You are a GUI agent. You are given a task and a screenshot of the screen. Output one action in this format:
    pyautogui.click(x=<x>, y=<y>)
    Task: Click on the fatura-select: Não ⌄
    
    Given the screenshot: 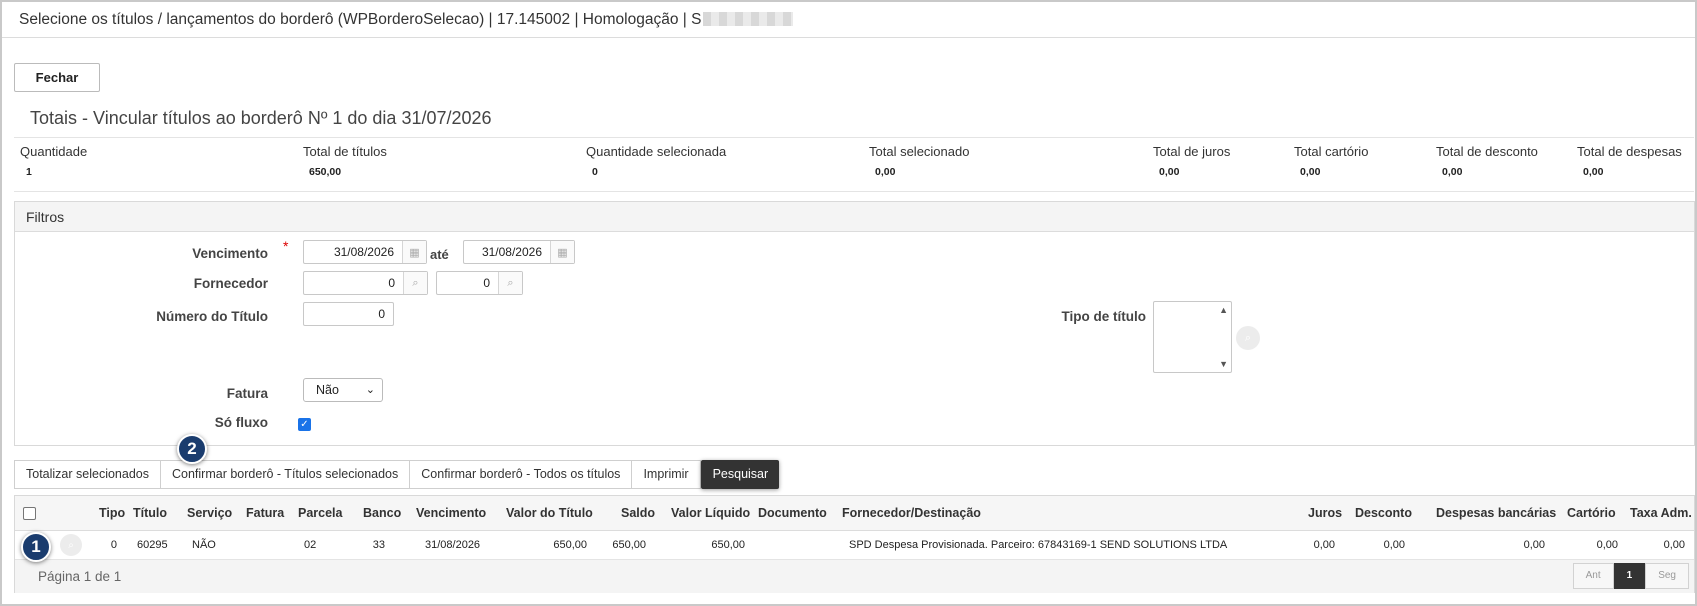 What is the action you would take?
    pyautogui.click(x=343, y=390)
    